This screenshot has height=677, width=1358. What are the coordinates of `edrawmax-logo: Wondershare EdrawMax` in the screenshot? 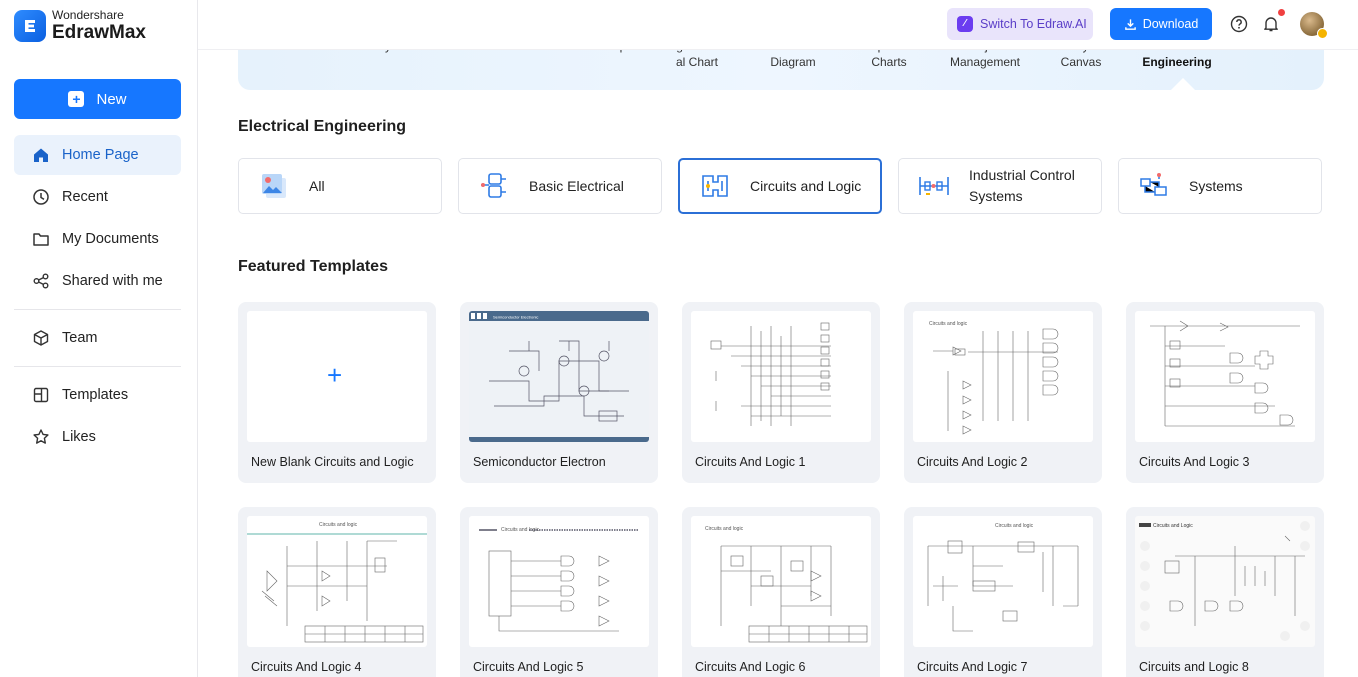 It's located at (80, 25).